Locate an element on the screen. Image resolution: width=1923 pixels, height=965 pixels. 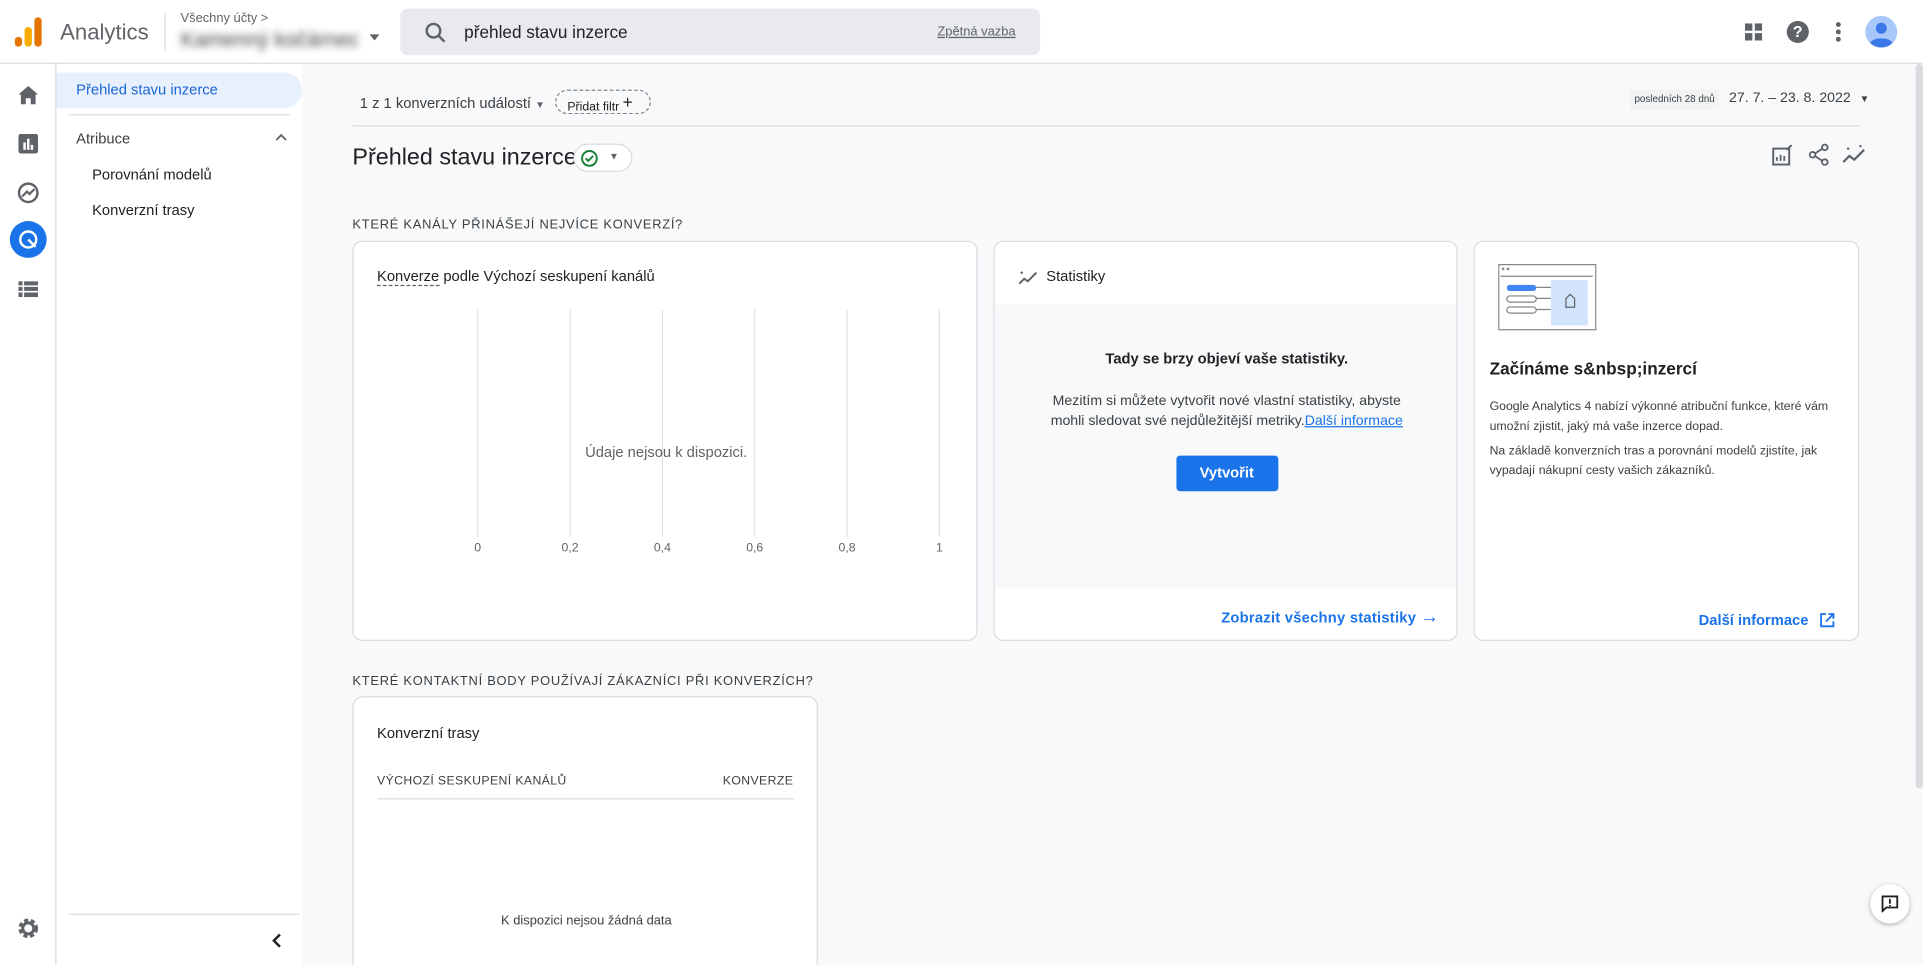
home-icon is located at coordinates (28, 95).